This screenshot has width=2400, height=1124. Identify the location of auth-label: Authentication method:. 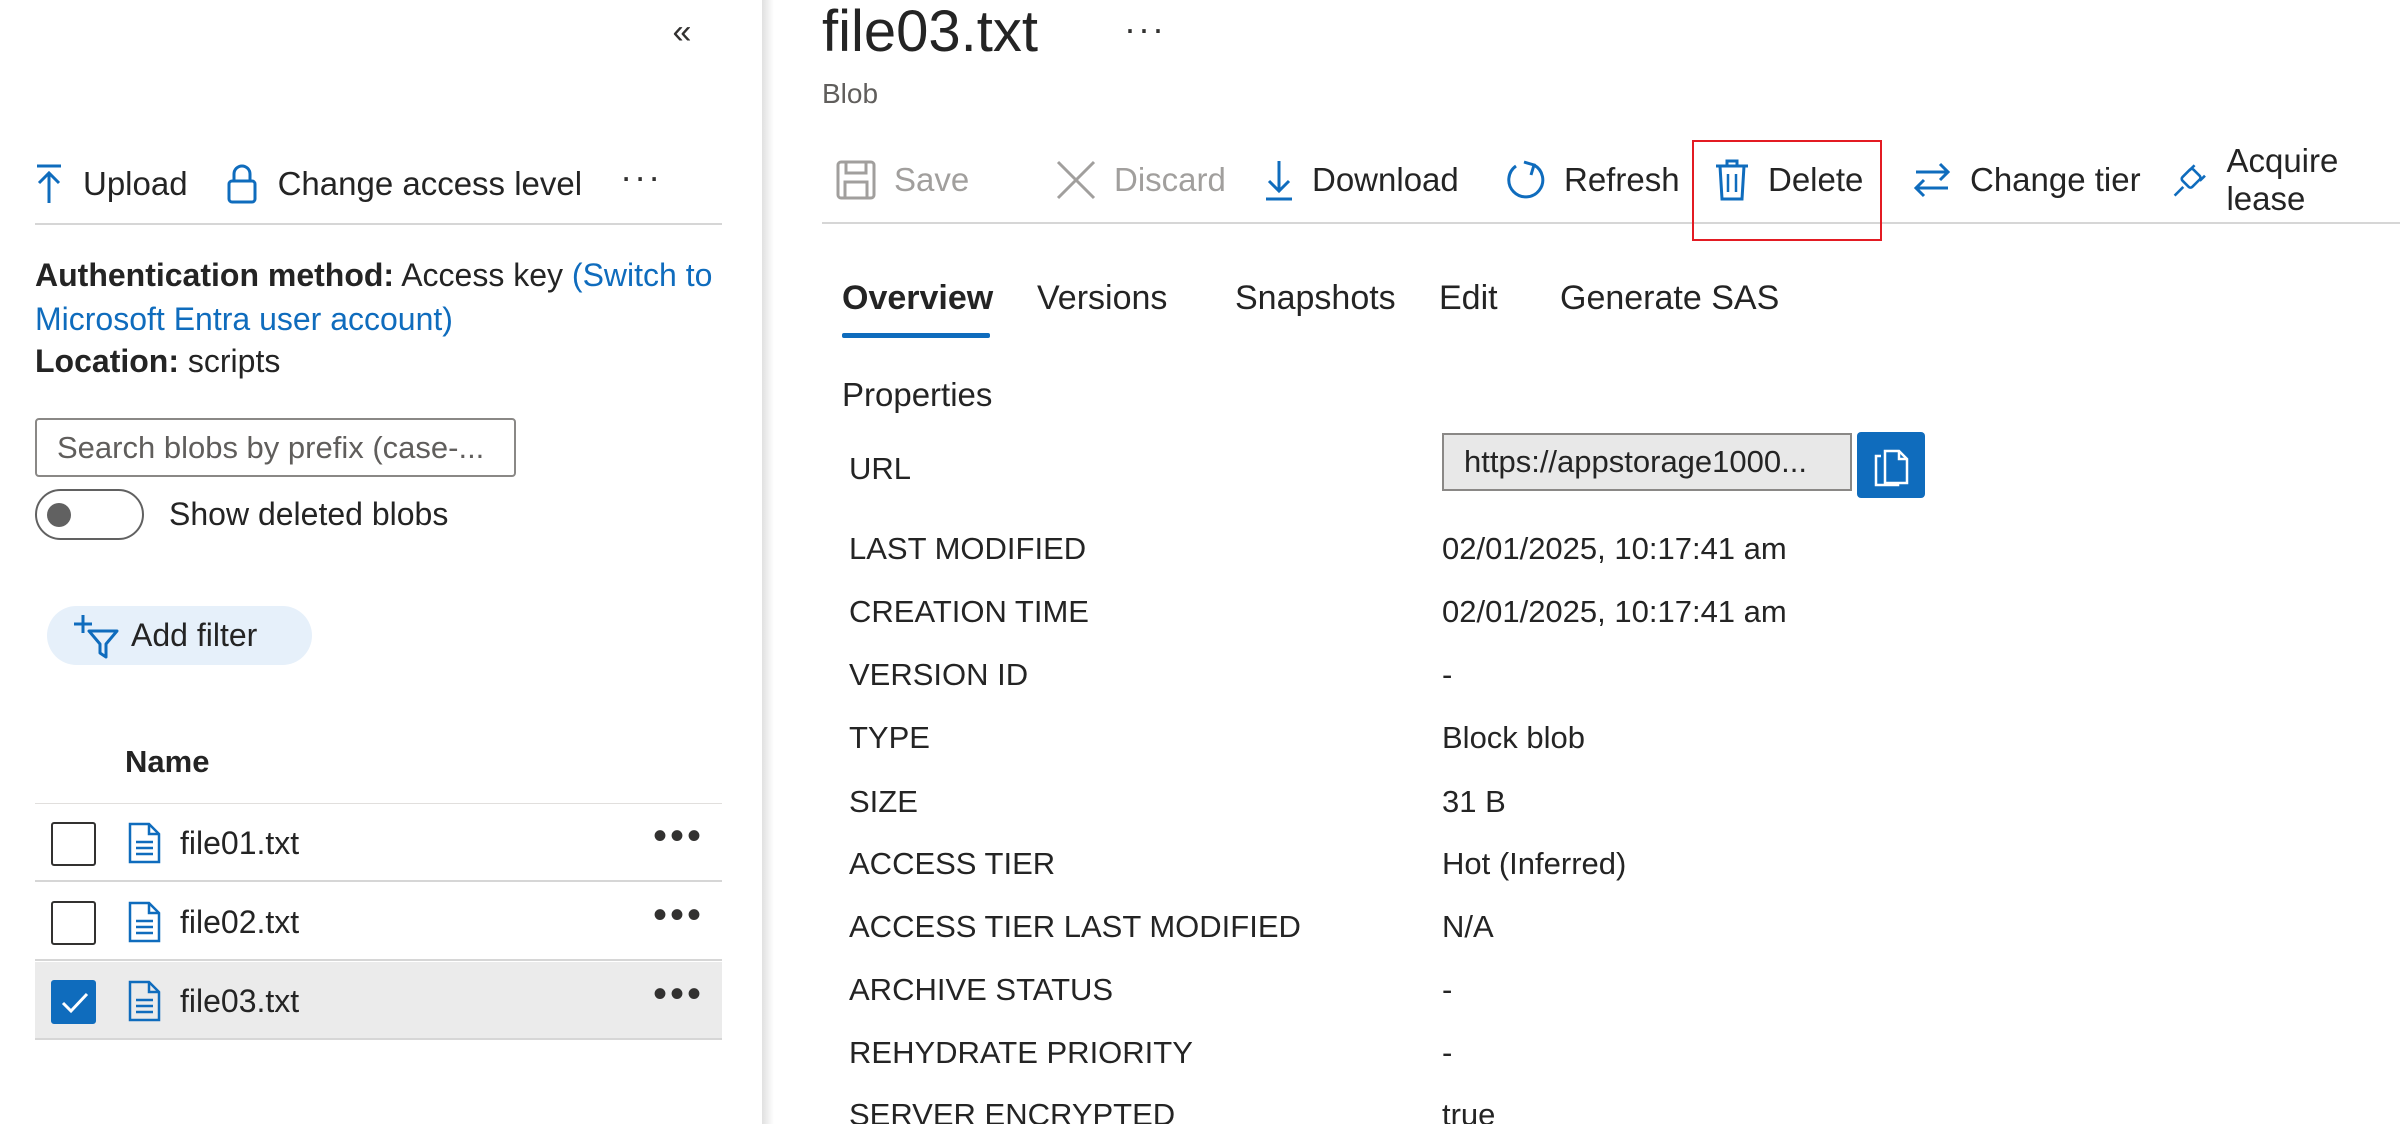
(215, 275).